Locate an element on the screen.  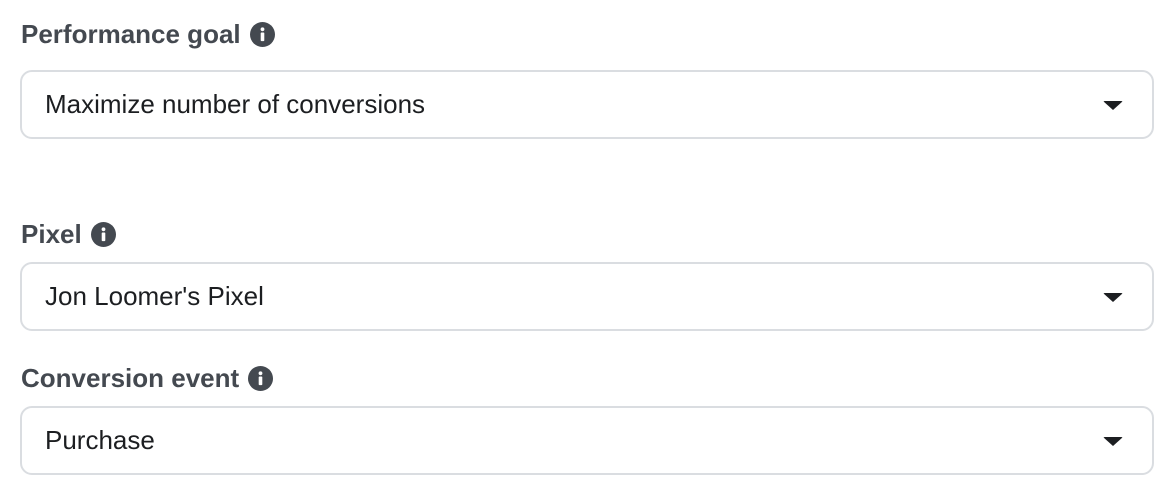
conversion-event-select: Purchase is located at coordinates (587, 440).